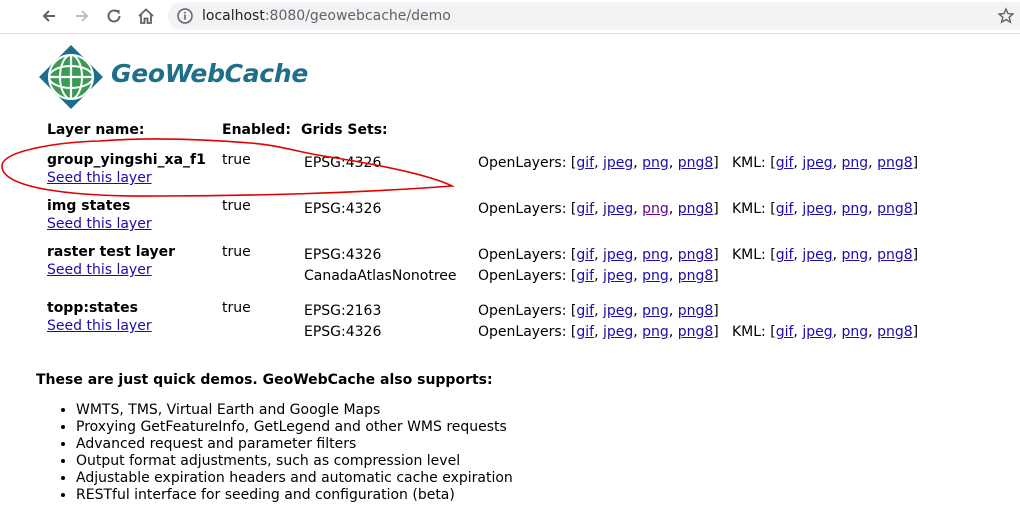 The width and height of the screenshot is (1020, 530). Describe the element at coordinates (357, 16) in the screenshot. I see `url-path: :8080/geowebcache/demo` at that location.